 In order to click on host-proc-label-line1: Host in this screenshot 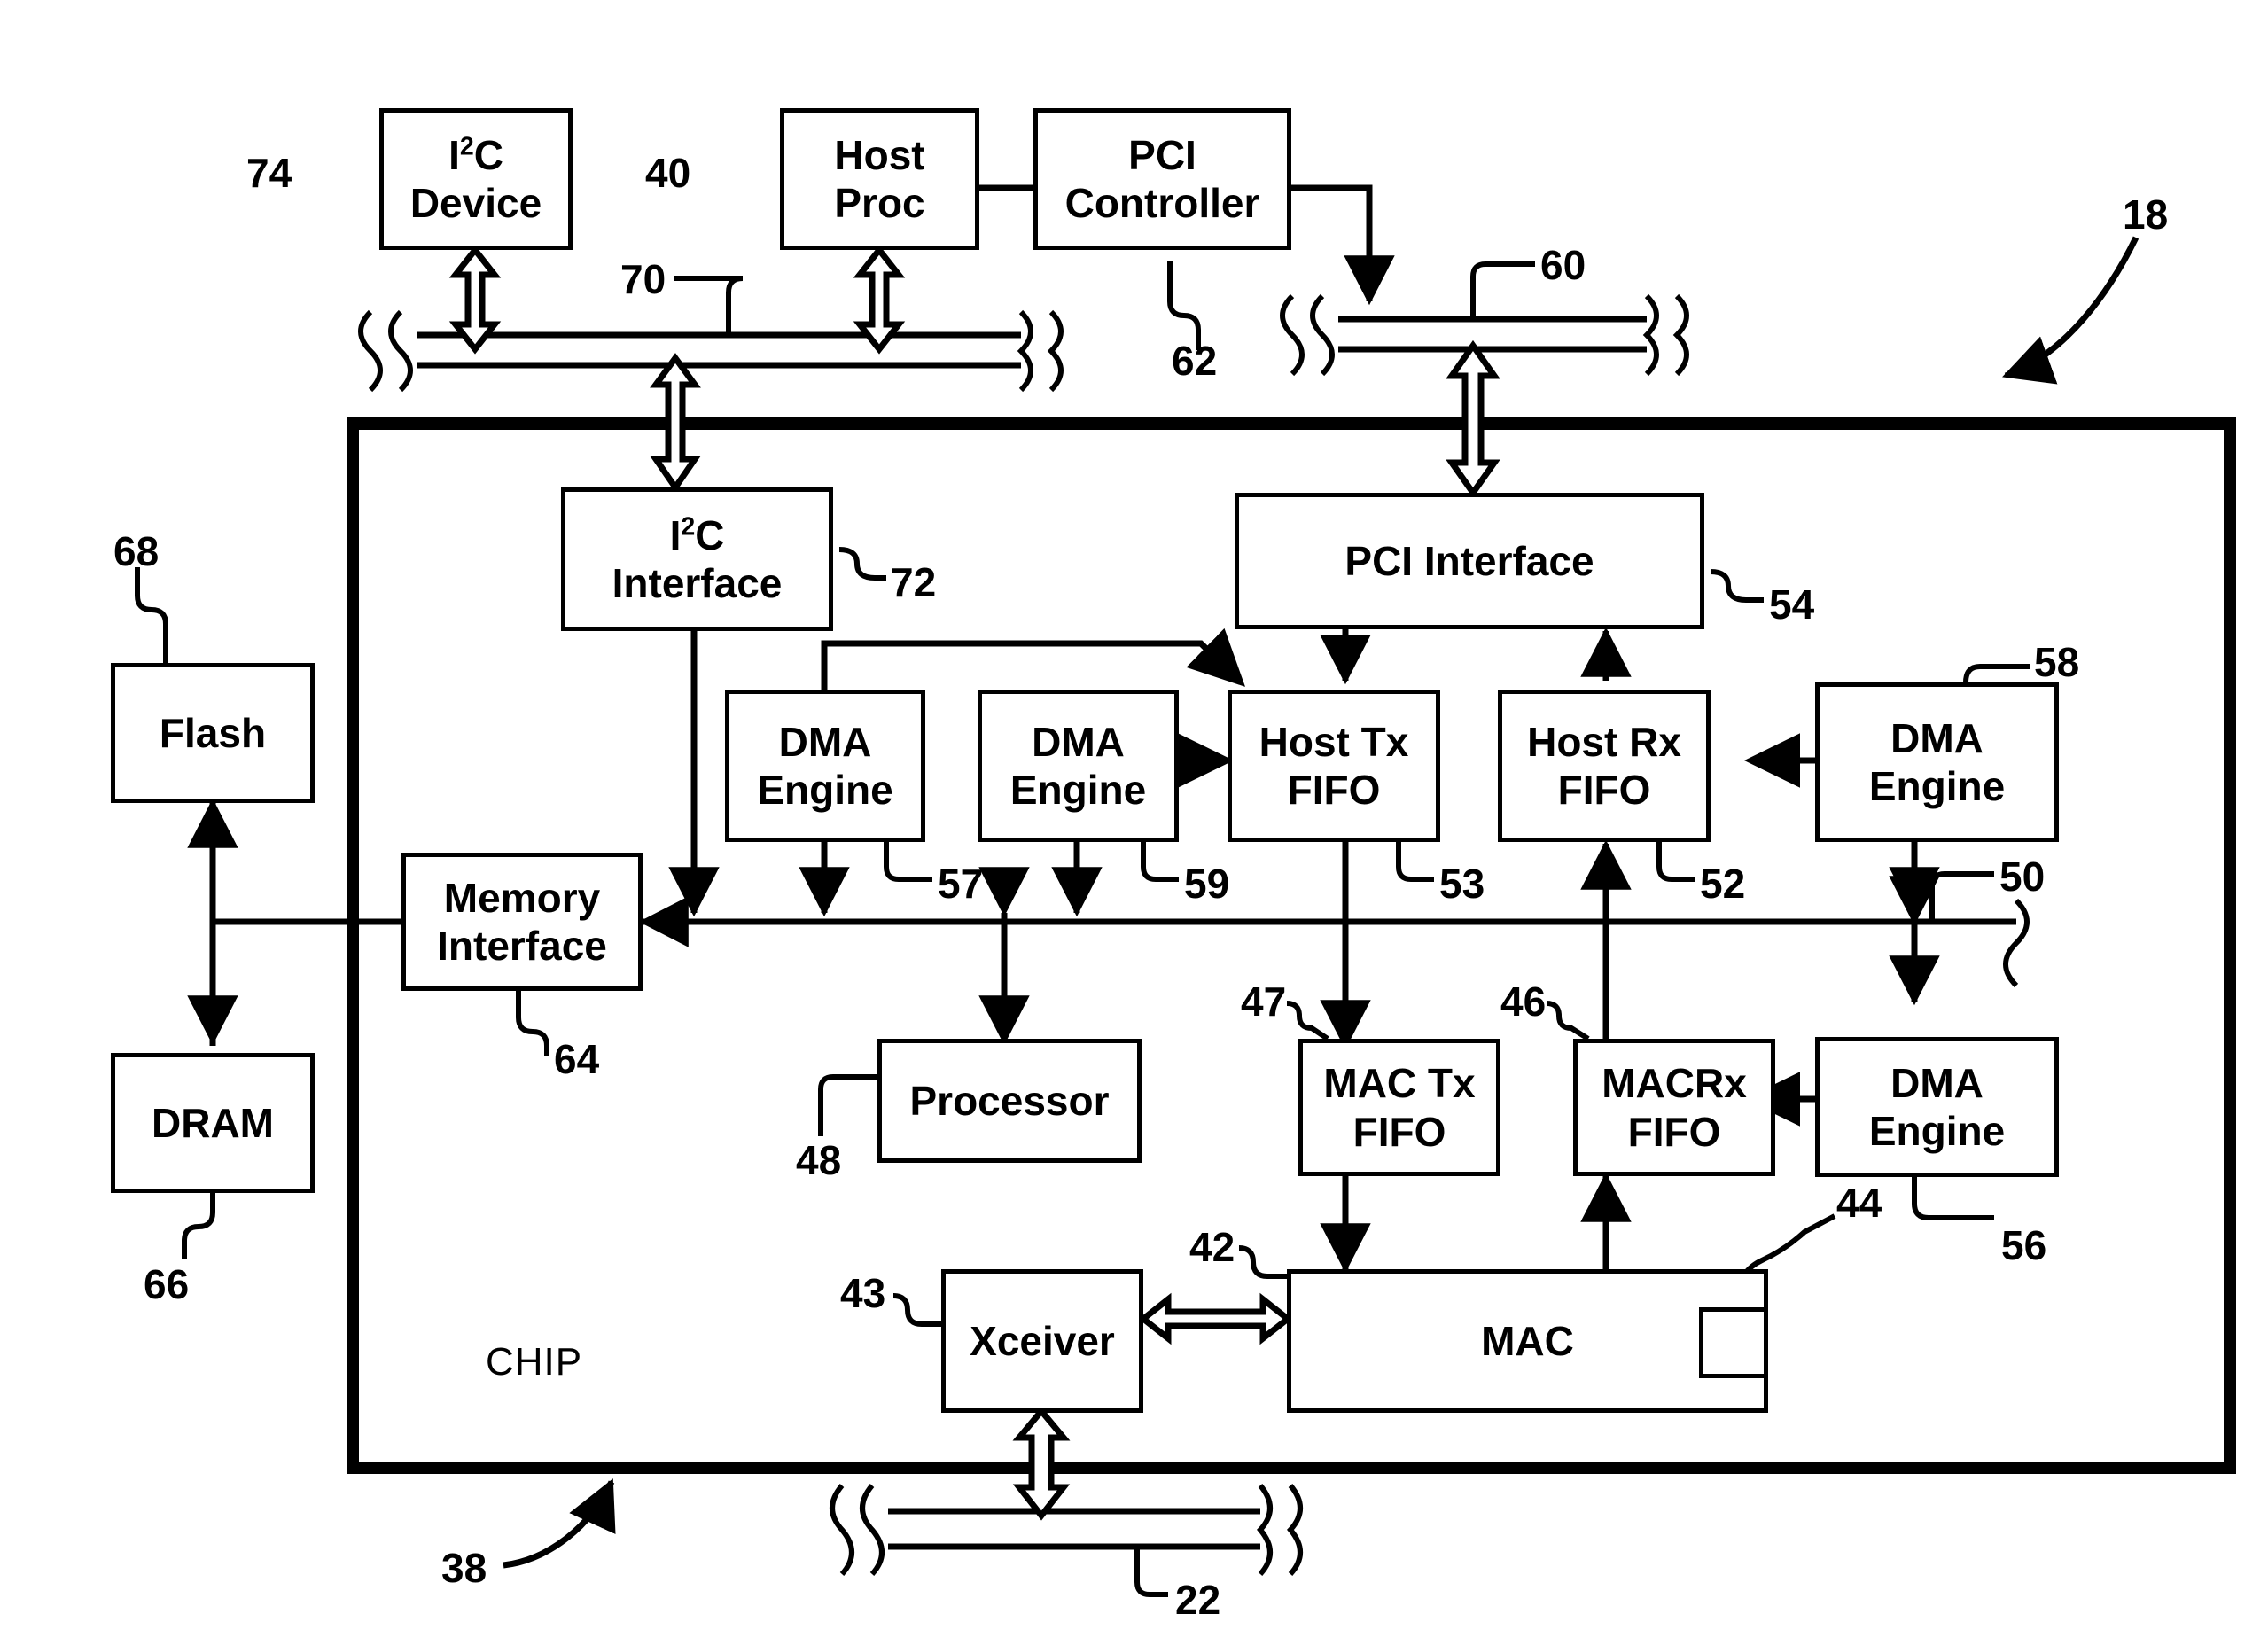, I will do `click(880, 154)`.